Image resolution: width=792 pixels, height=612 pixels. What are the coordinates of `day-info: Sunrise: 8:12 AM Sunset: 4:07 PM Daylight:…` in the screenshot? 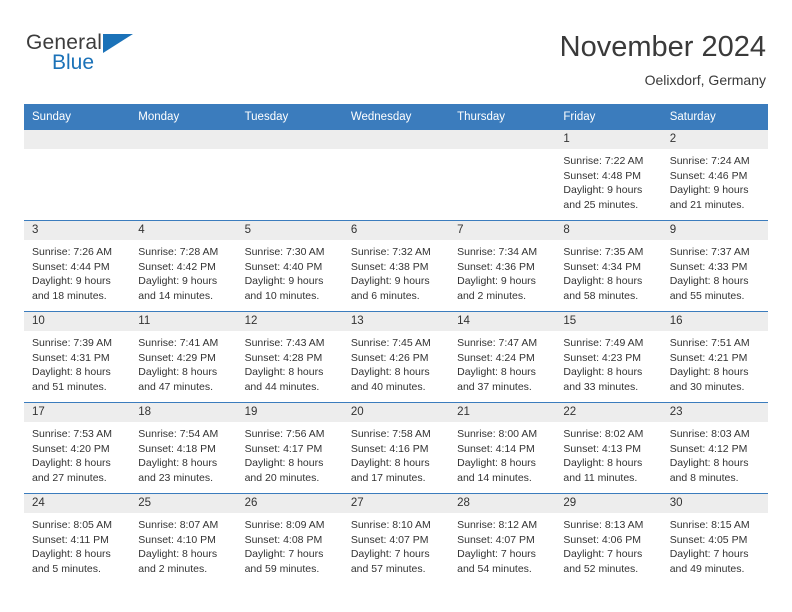 It's located at (502, 544).